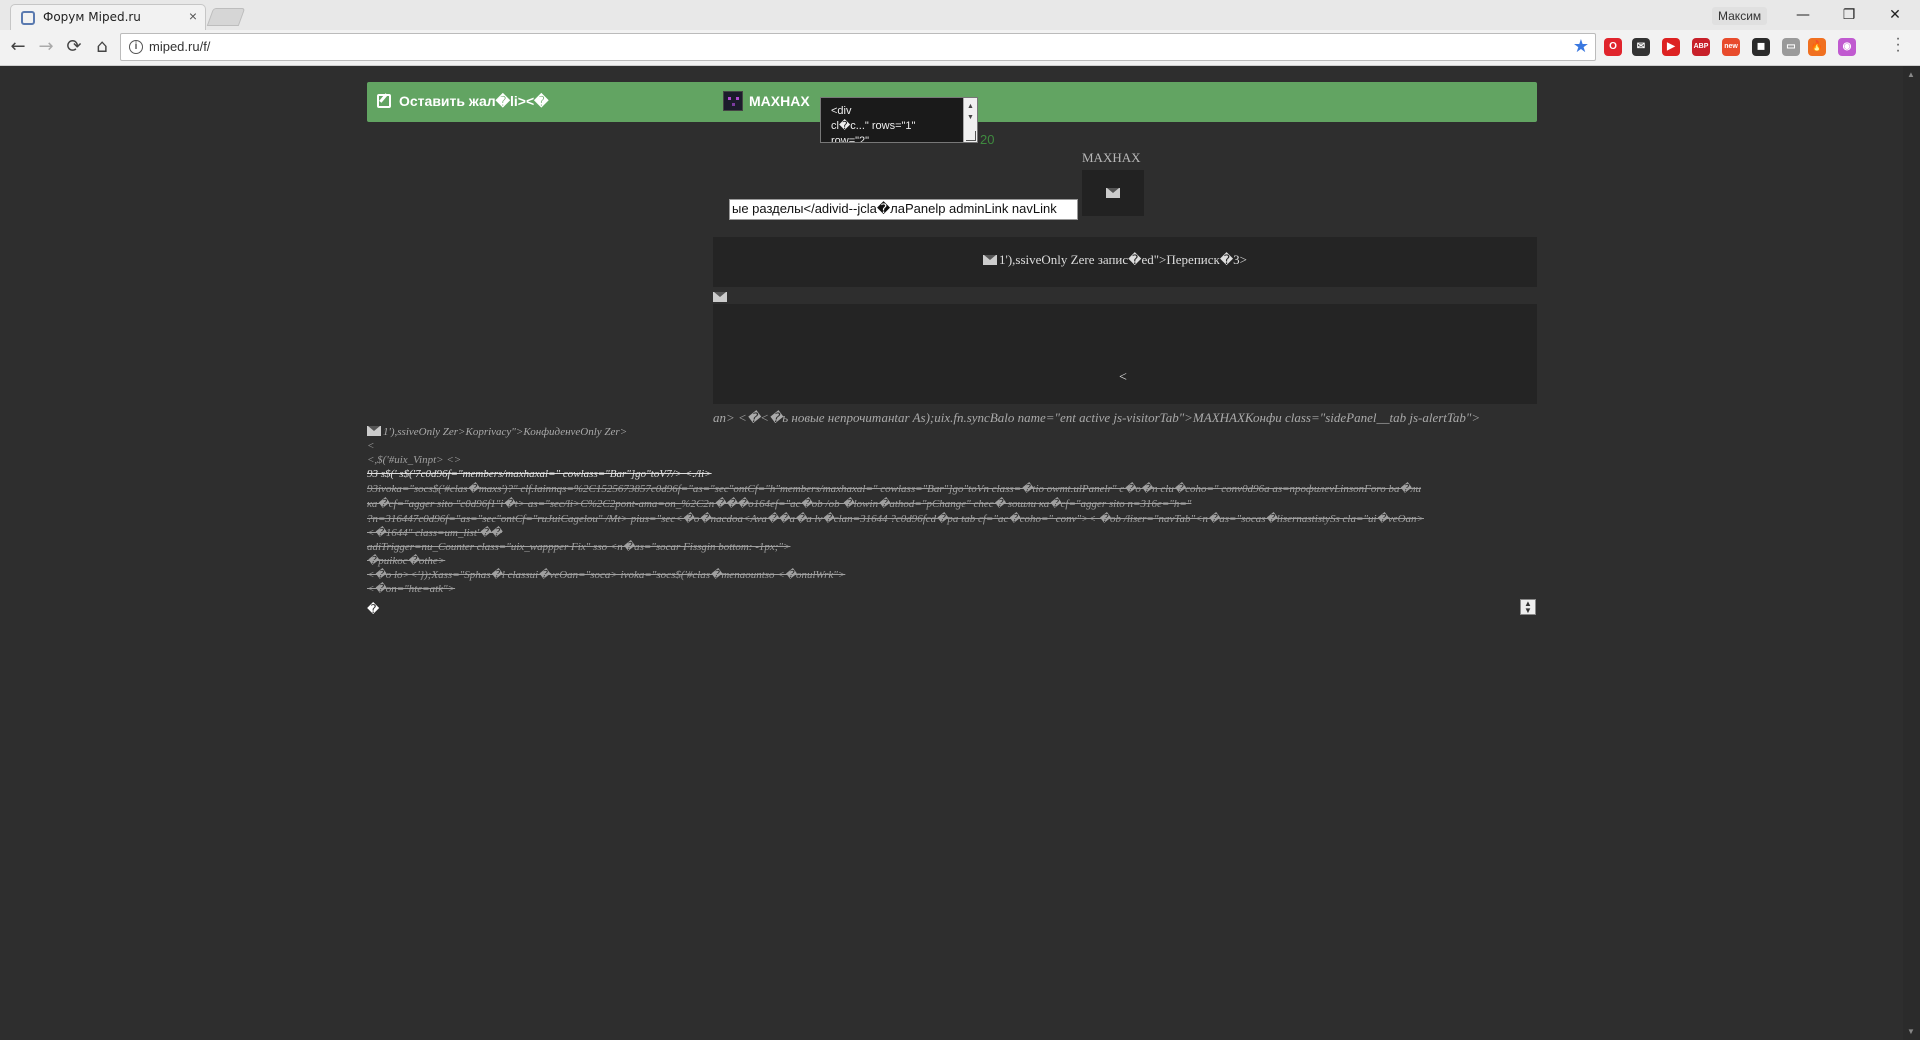 This screenshot has height=1040, width=1920. Describe the element at coordinates (1671, 47) in the screenshot. I see `youtube-icon: ▶` at that location.